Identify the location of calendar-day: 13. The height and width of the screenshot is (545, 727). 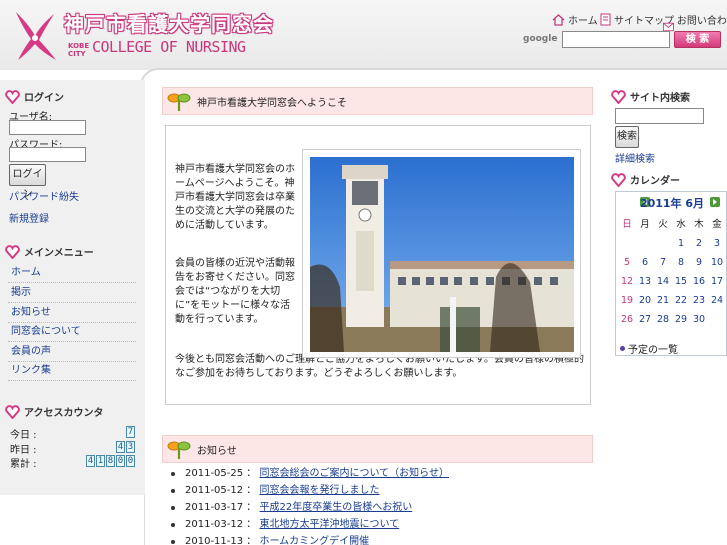
(645, 282).